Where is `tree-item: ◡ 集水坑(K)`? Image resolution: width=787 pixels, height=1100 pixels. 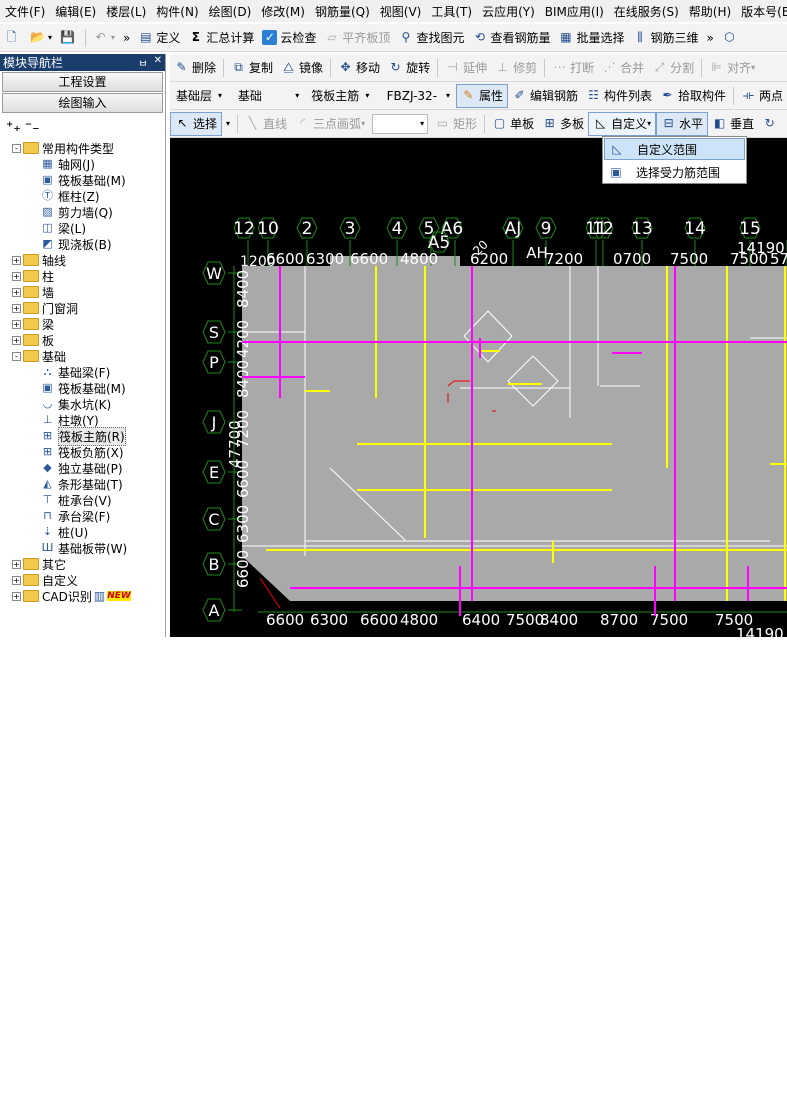
tree-item: ◡ 集水坑(K) is located at coordinates (76, 404).